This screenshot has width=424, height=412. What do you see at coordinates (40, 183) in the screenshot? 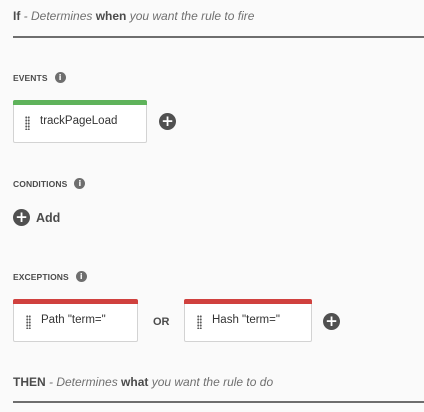
I see `conditions-label: CONDITIONS` at bounding box center [40, 183].